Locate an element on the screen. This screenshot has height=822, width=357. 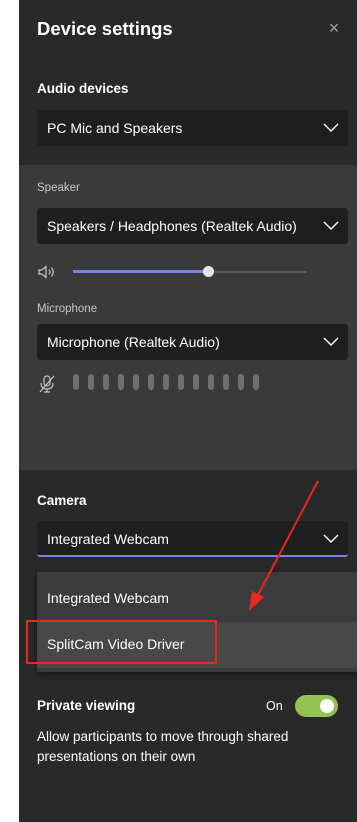
speaker-volume-slider is located at coordinates (192, 272).